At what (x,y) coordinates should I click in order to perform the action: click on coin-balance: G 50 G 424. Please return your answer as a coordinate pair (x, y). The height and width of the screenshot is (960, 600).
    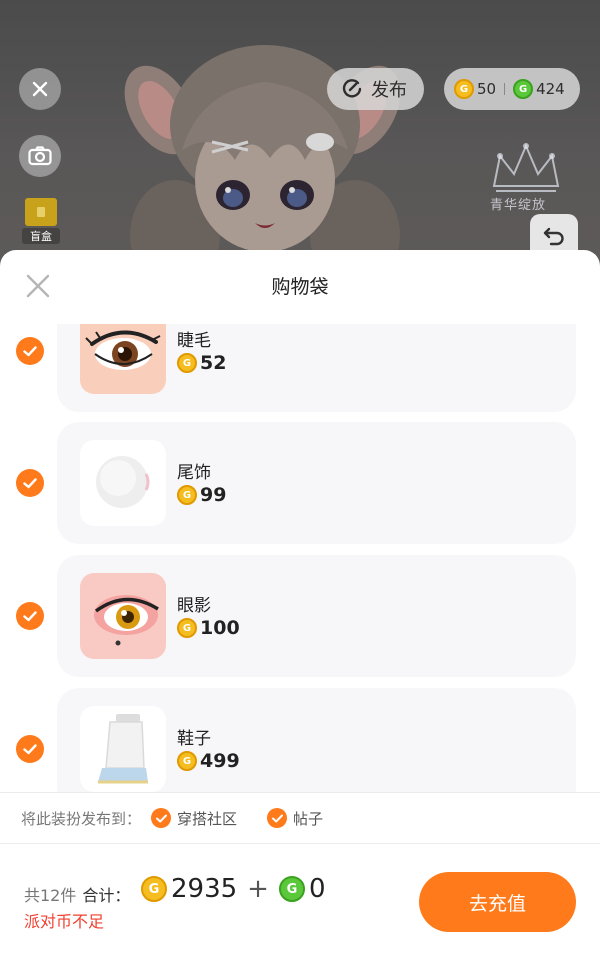
    Looking at the image, I should click on (512, 89).